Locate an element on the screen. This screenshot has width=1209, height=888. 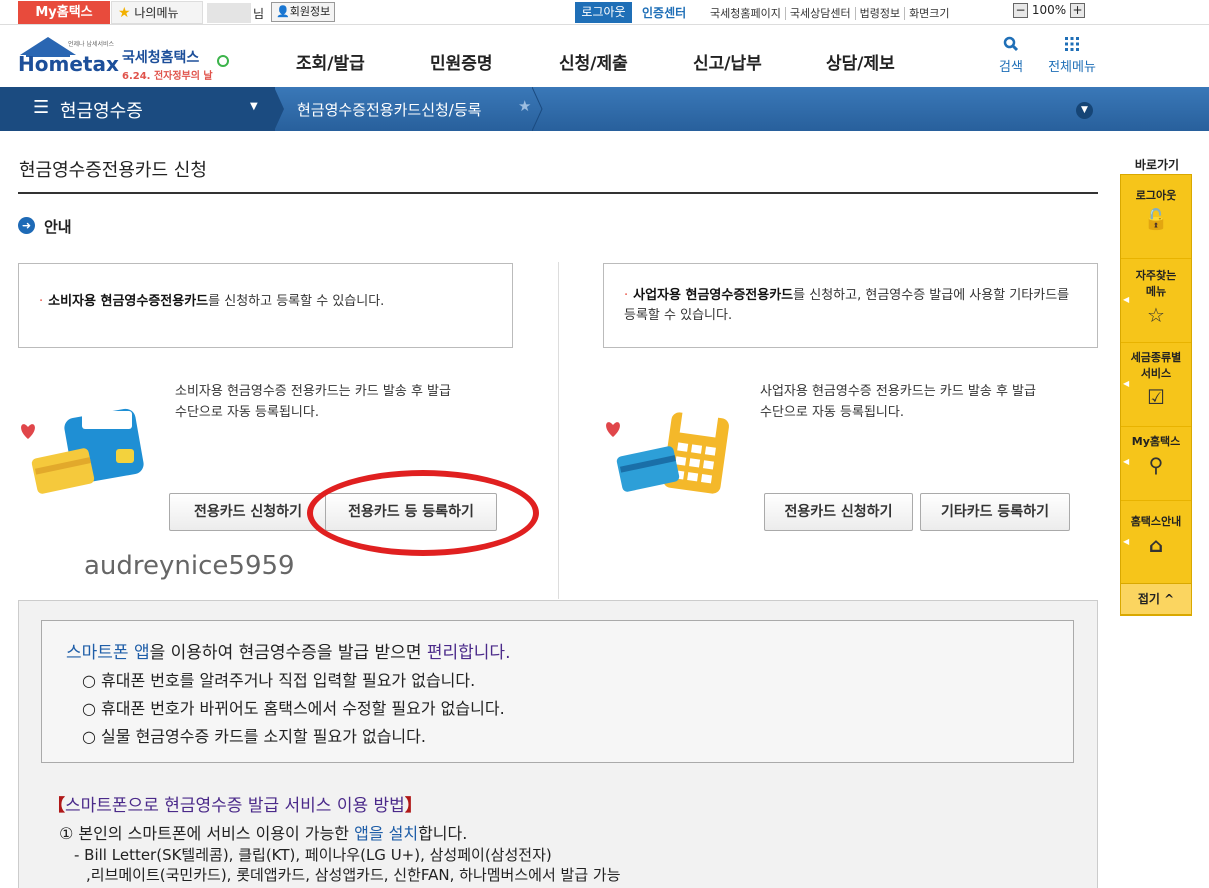
section-title: 현금영수증 is located at coordinates (101, 111).